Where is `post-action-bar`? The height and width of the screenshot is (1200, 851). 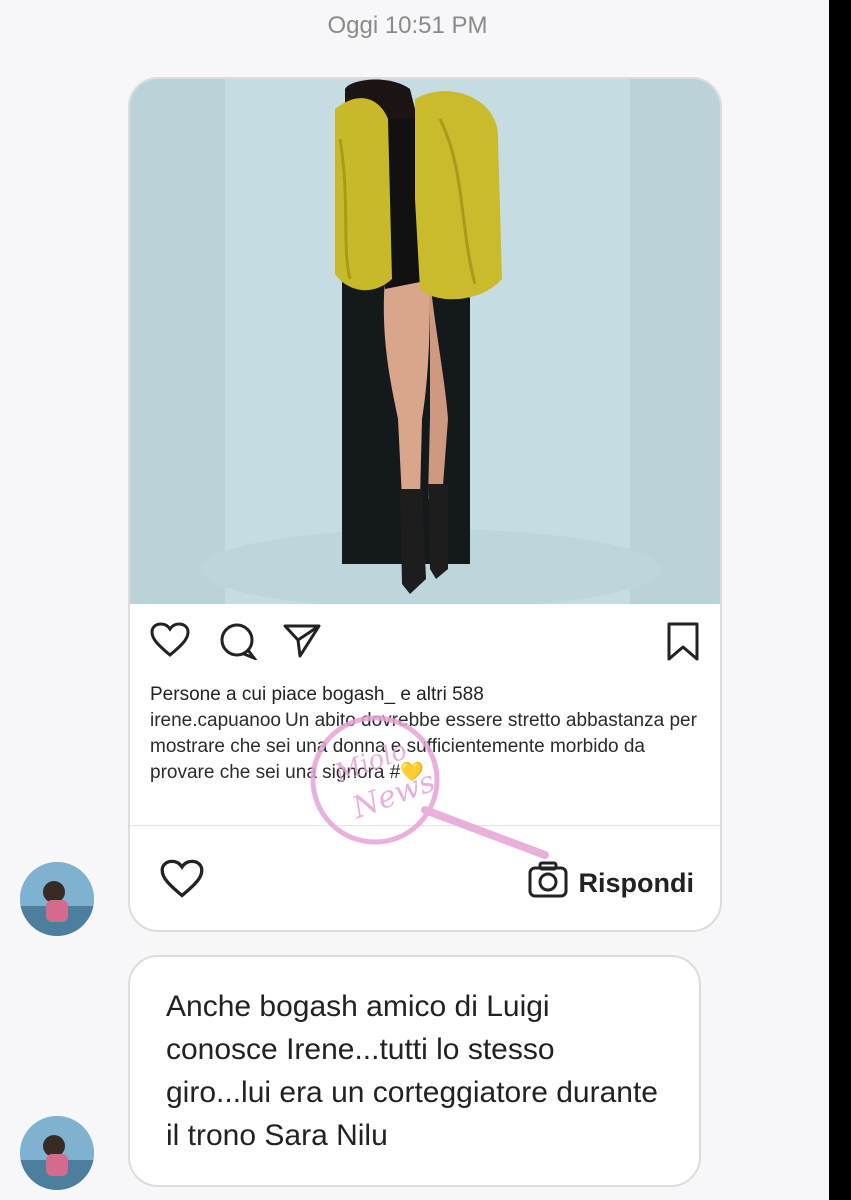 post-action-bar is located at coordinates (425, 641).